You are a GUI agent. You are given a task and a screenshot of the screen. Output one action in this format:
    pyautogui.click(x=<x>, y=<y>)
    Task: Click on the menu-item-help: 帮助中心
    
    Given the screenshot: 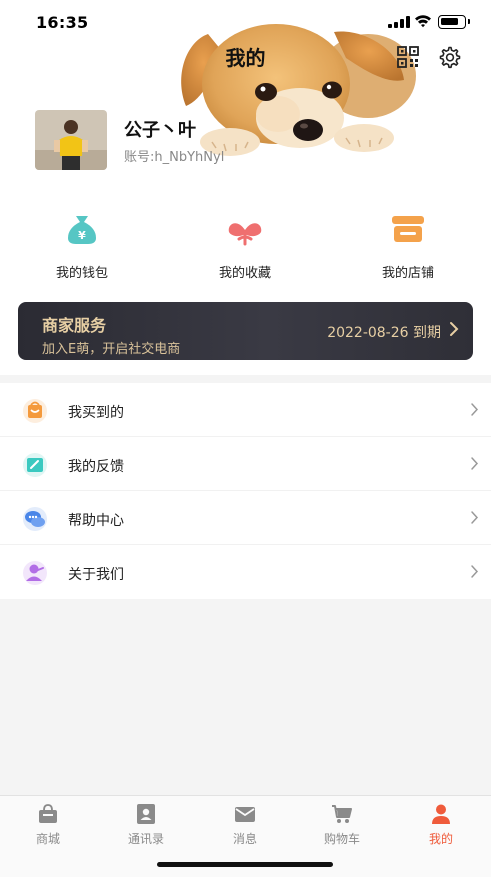 What is the action you would take?
    pyautogui.click(x=245, y=518)
    